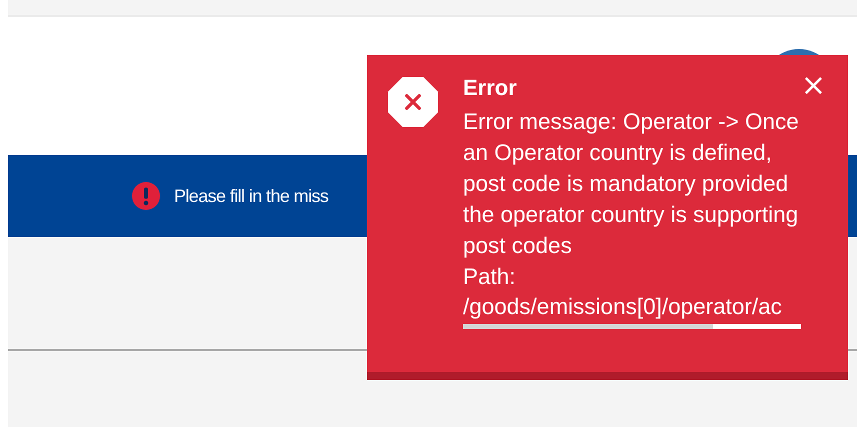 This screenshot has width=857, height=427. I want to click on error-path: /goods/emissions[0]/operator/ac, so click(622, 306).